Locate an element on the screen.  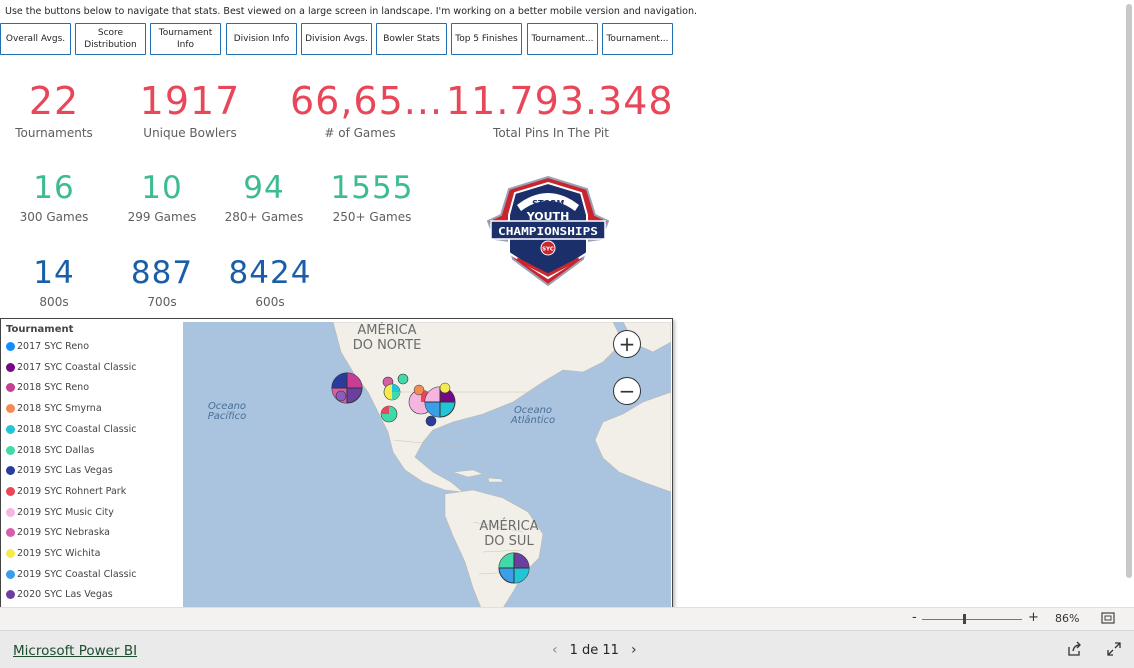
nav-button-overall-avgs: Overall Avgs. is located at coordinates (35, 39).